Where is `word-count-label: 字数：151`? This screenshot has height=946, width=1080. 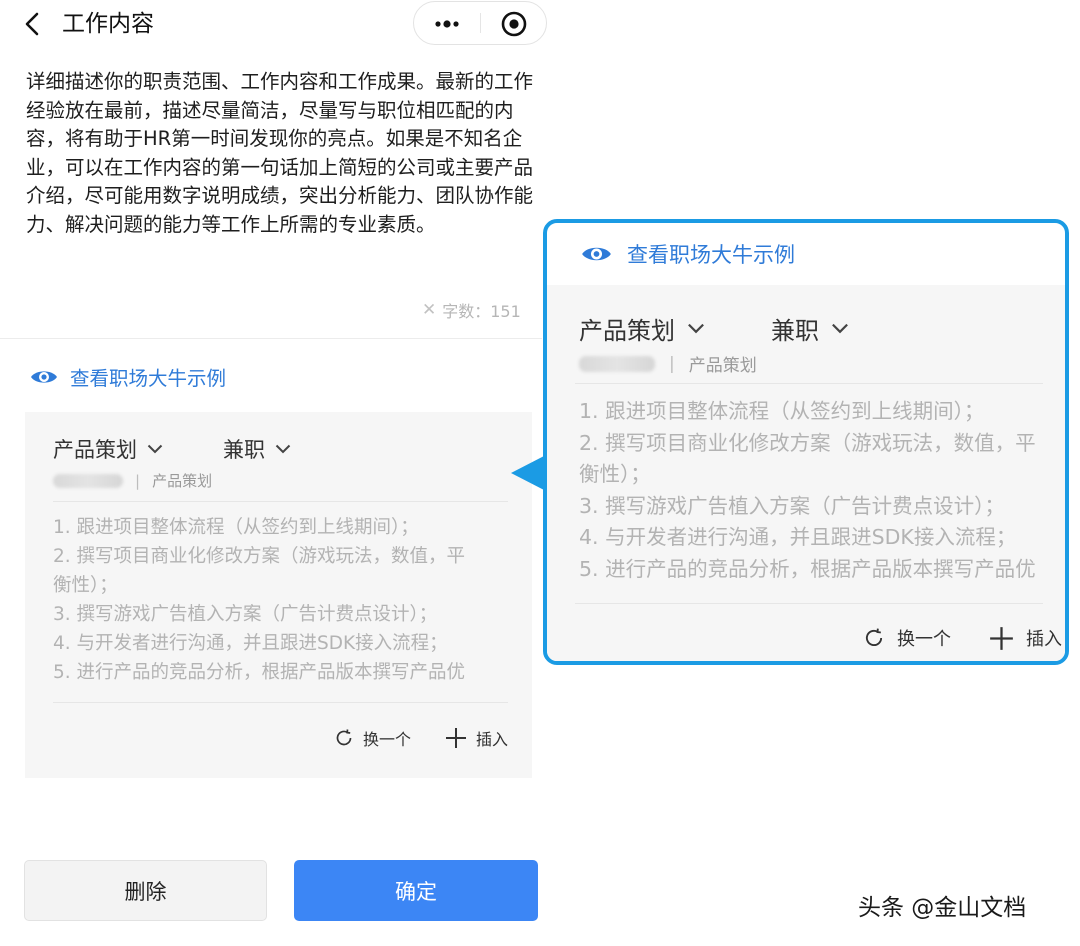
word-count-label: 字数：151 is located at coordinates (481, 311).